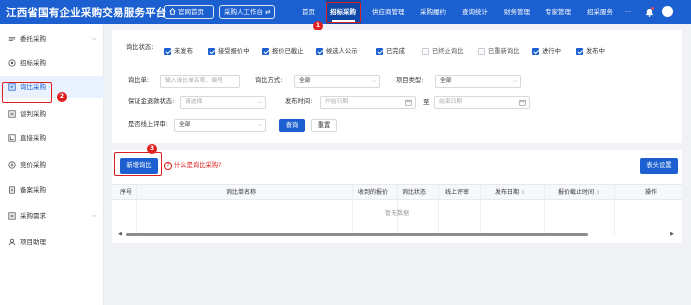 This screenshot has height=305, width=691. I want to click on column-header: 询比单名称, so click(241, 192).